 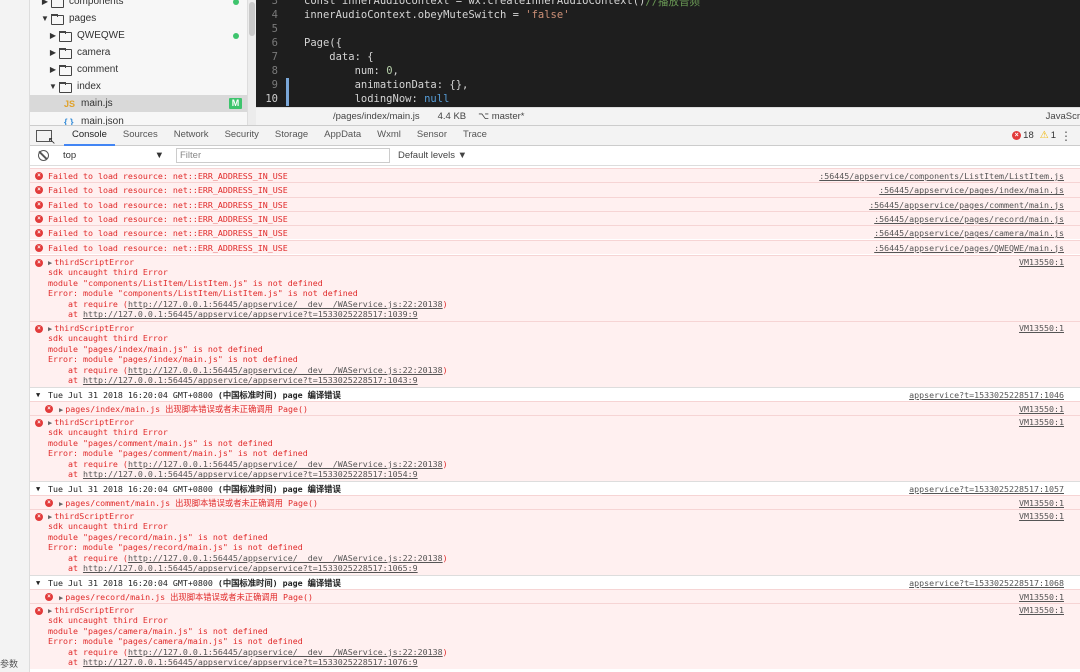 I want to click on code-line: 9 animationData: {},, so click(x=668, y=85).